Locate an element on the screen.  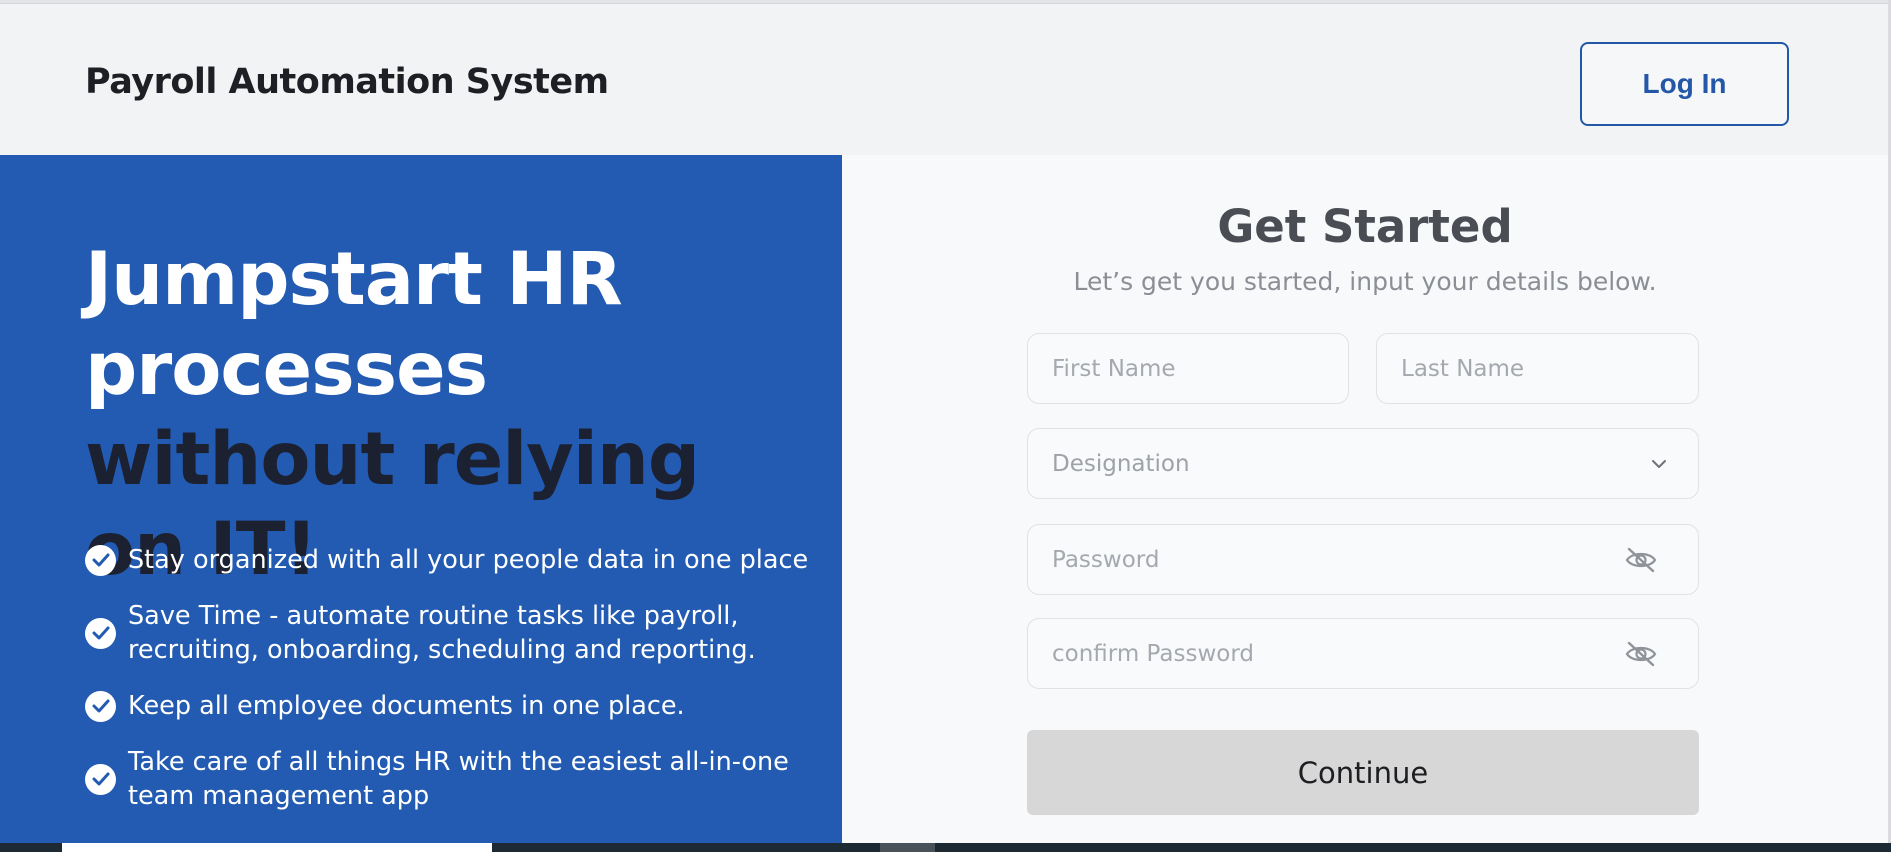
password-field is located at coordinates (1363, 559).